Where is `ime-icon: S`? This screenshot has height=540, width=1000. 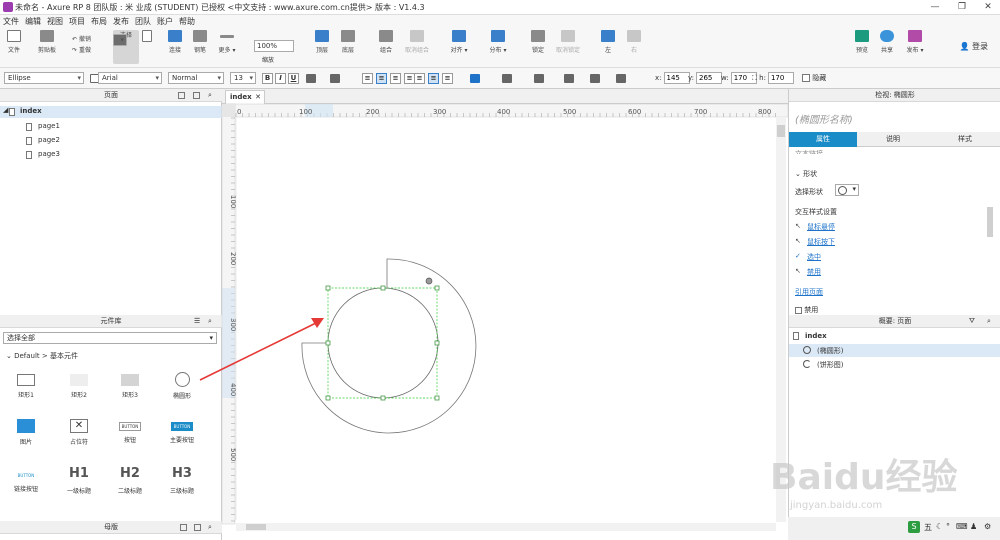
ime-icon: S is located at coordinates (914, 527).